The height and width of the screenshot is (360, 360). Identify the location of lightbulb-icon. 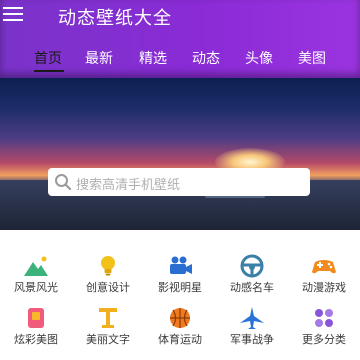
(108, 266).